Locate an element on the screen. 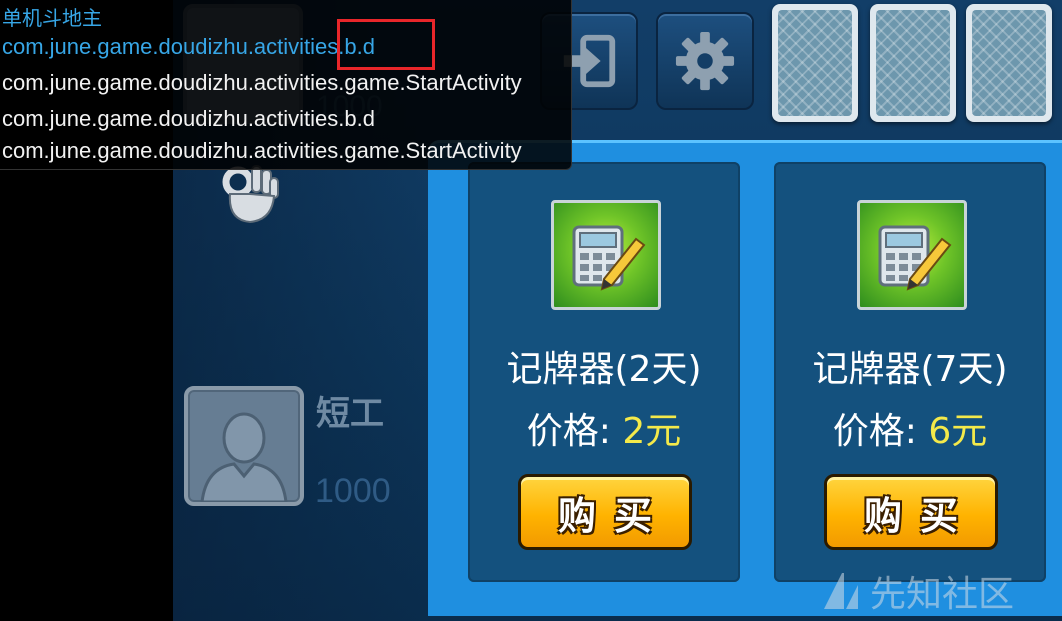 The image size is (1062, 621). price-value: 2元 is located at coordinates (652, 431).